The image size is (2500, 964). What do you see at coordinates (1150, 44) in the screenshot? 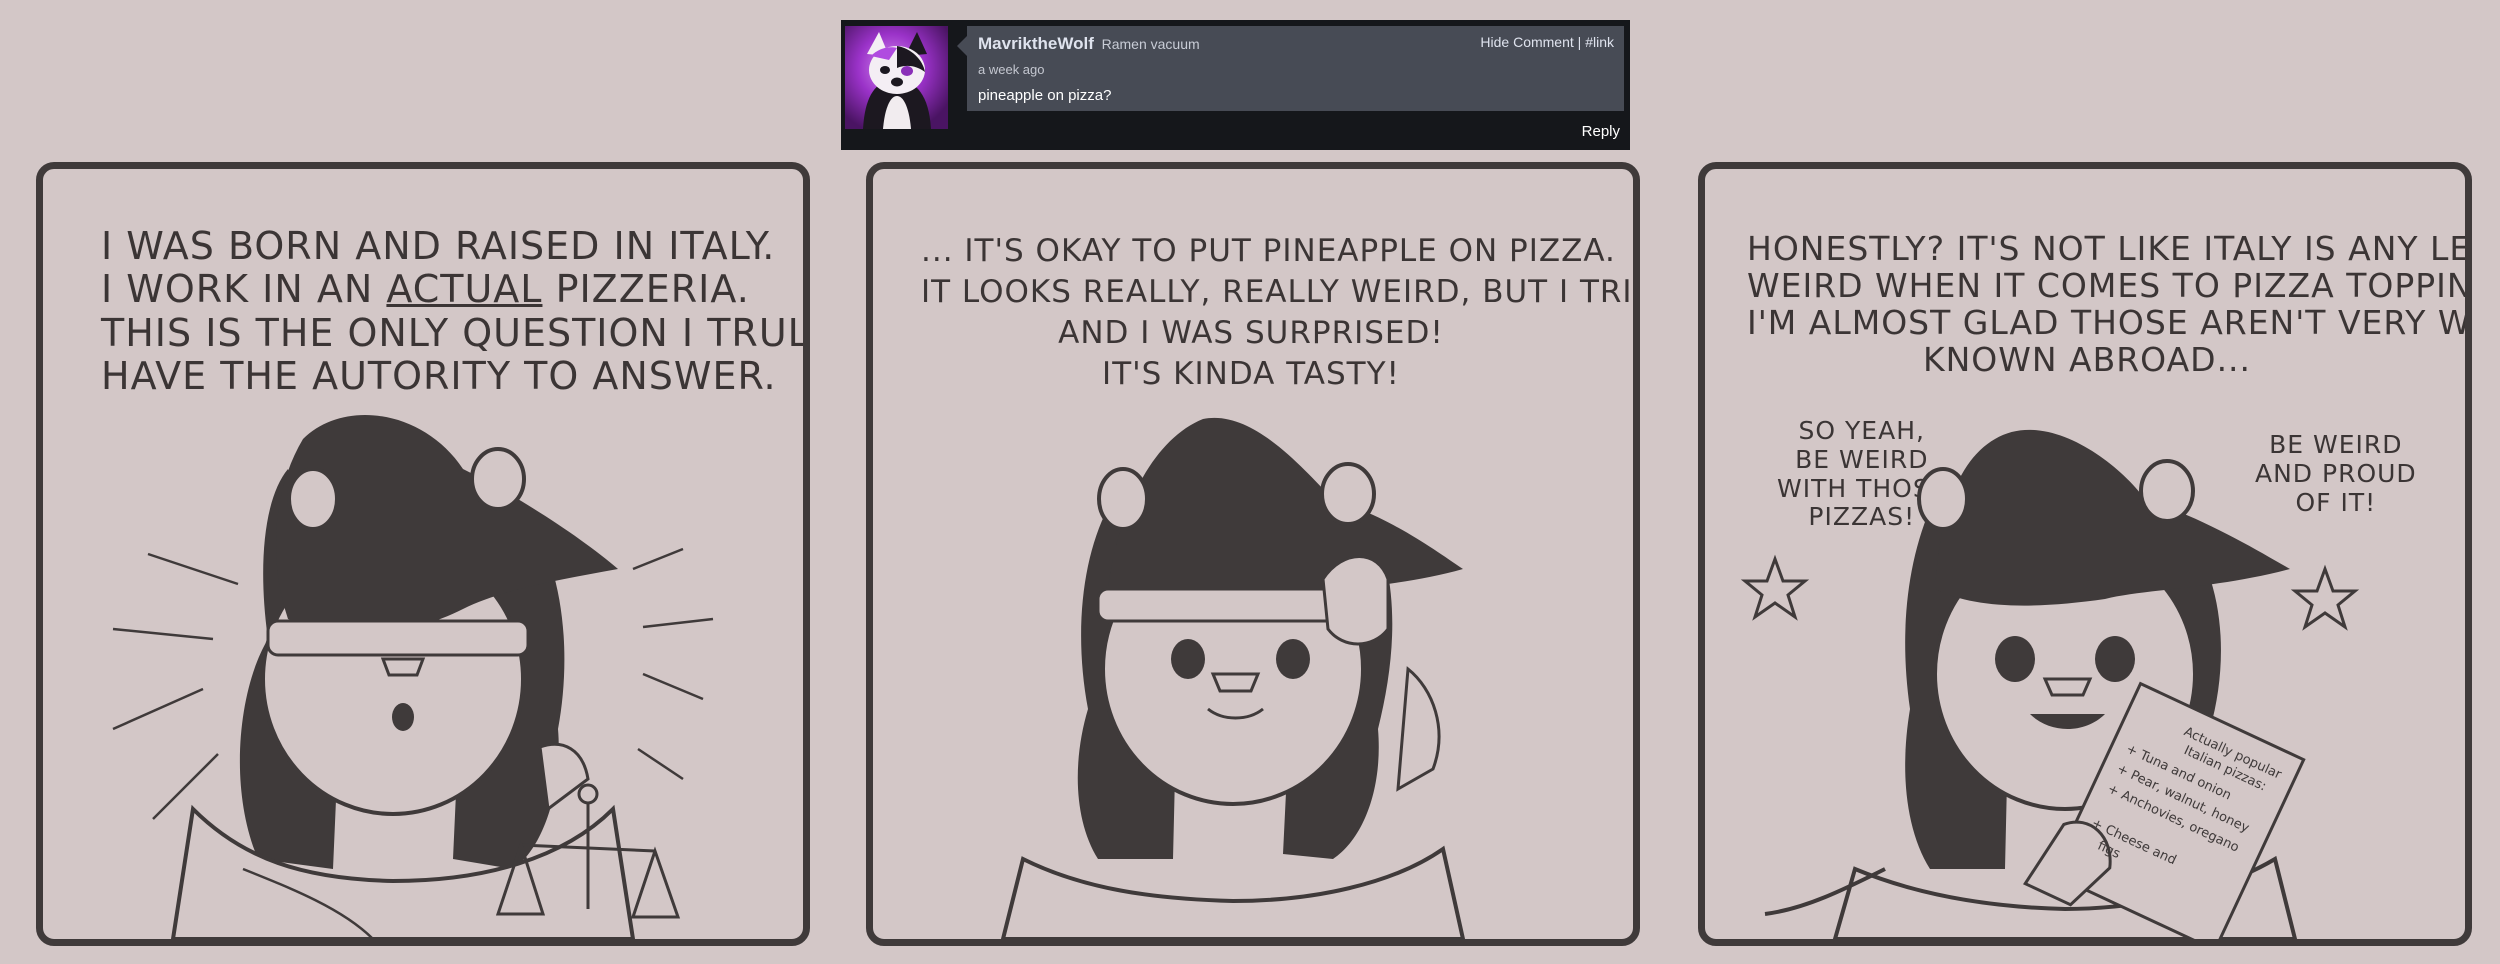
I see `author-title: Ramen vacuum` at bounding box center [1150, 44].